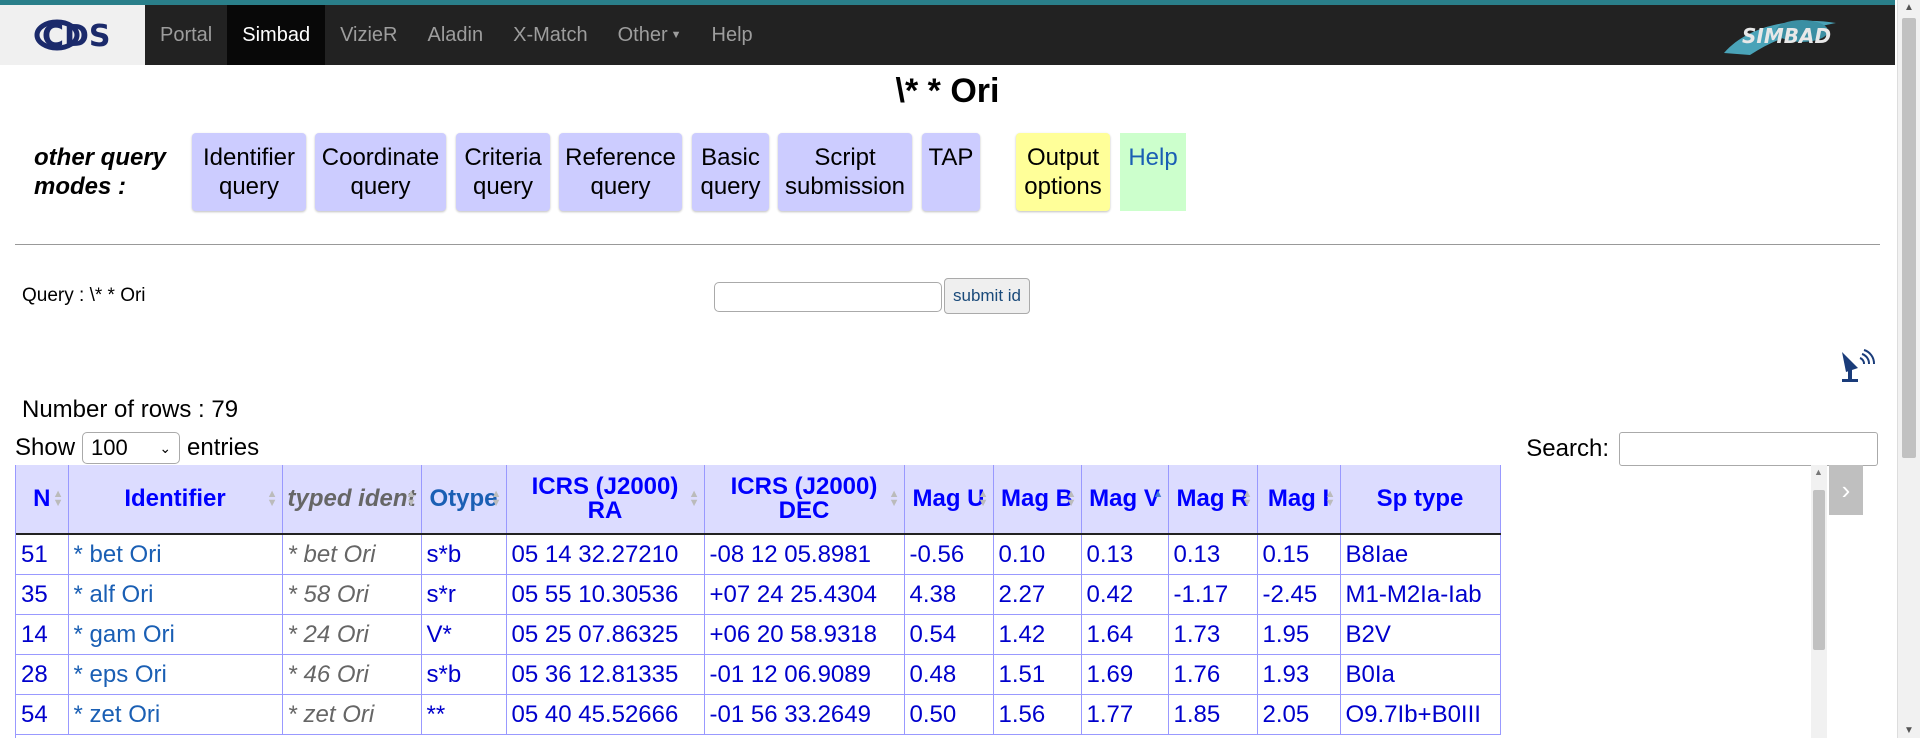 The width and height of the screenshot is (1920, 738). What do you see at coordinates (175, 714) in the screenshot?
I see `identifier-link: * zet Ori` at bounding box center [175, 714].